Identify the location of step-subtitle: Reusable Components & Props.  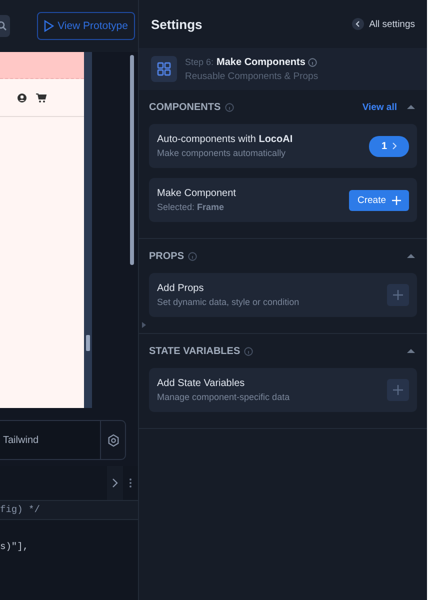
(251, 76).